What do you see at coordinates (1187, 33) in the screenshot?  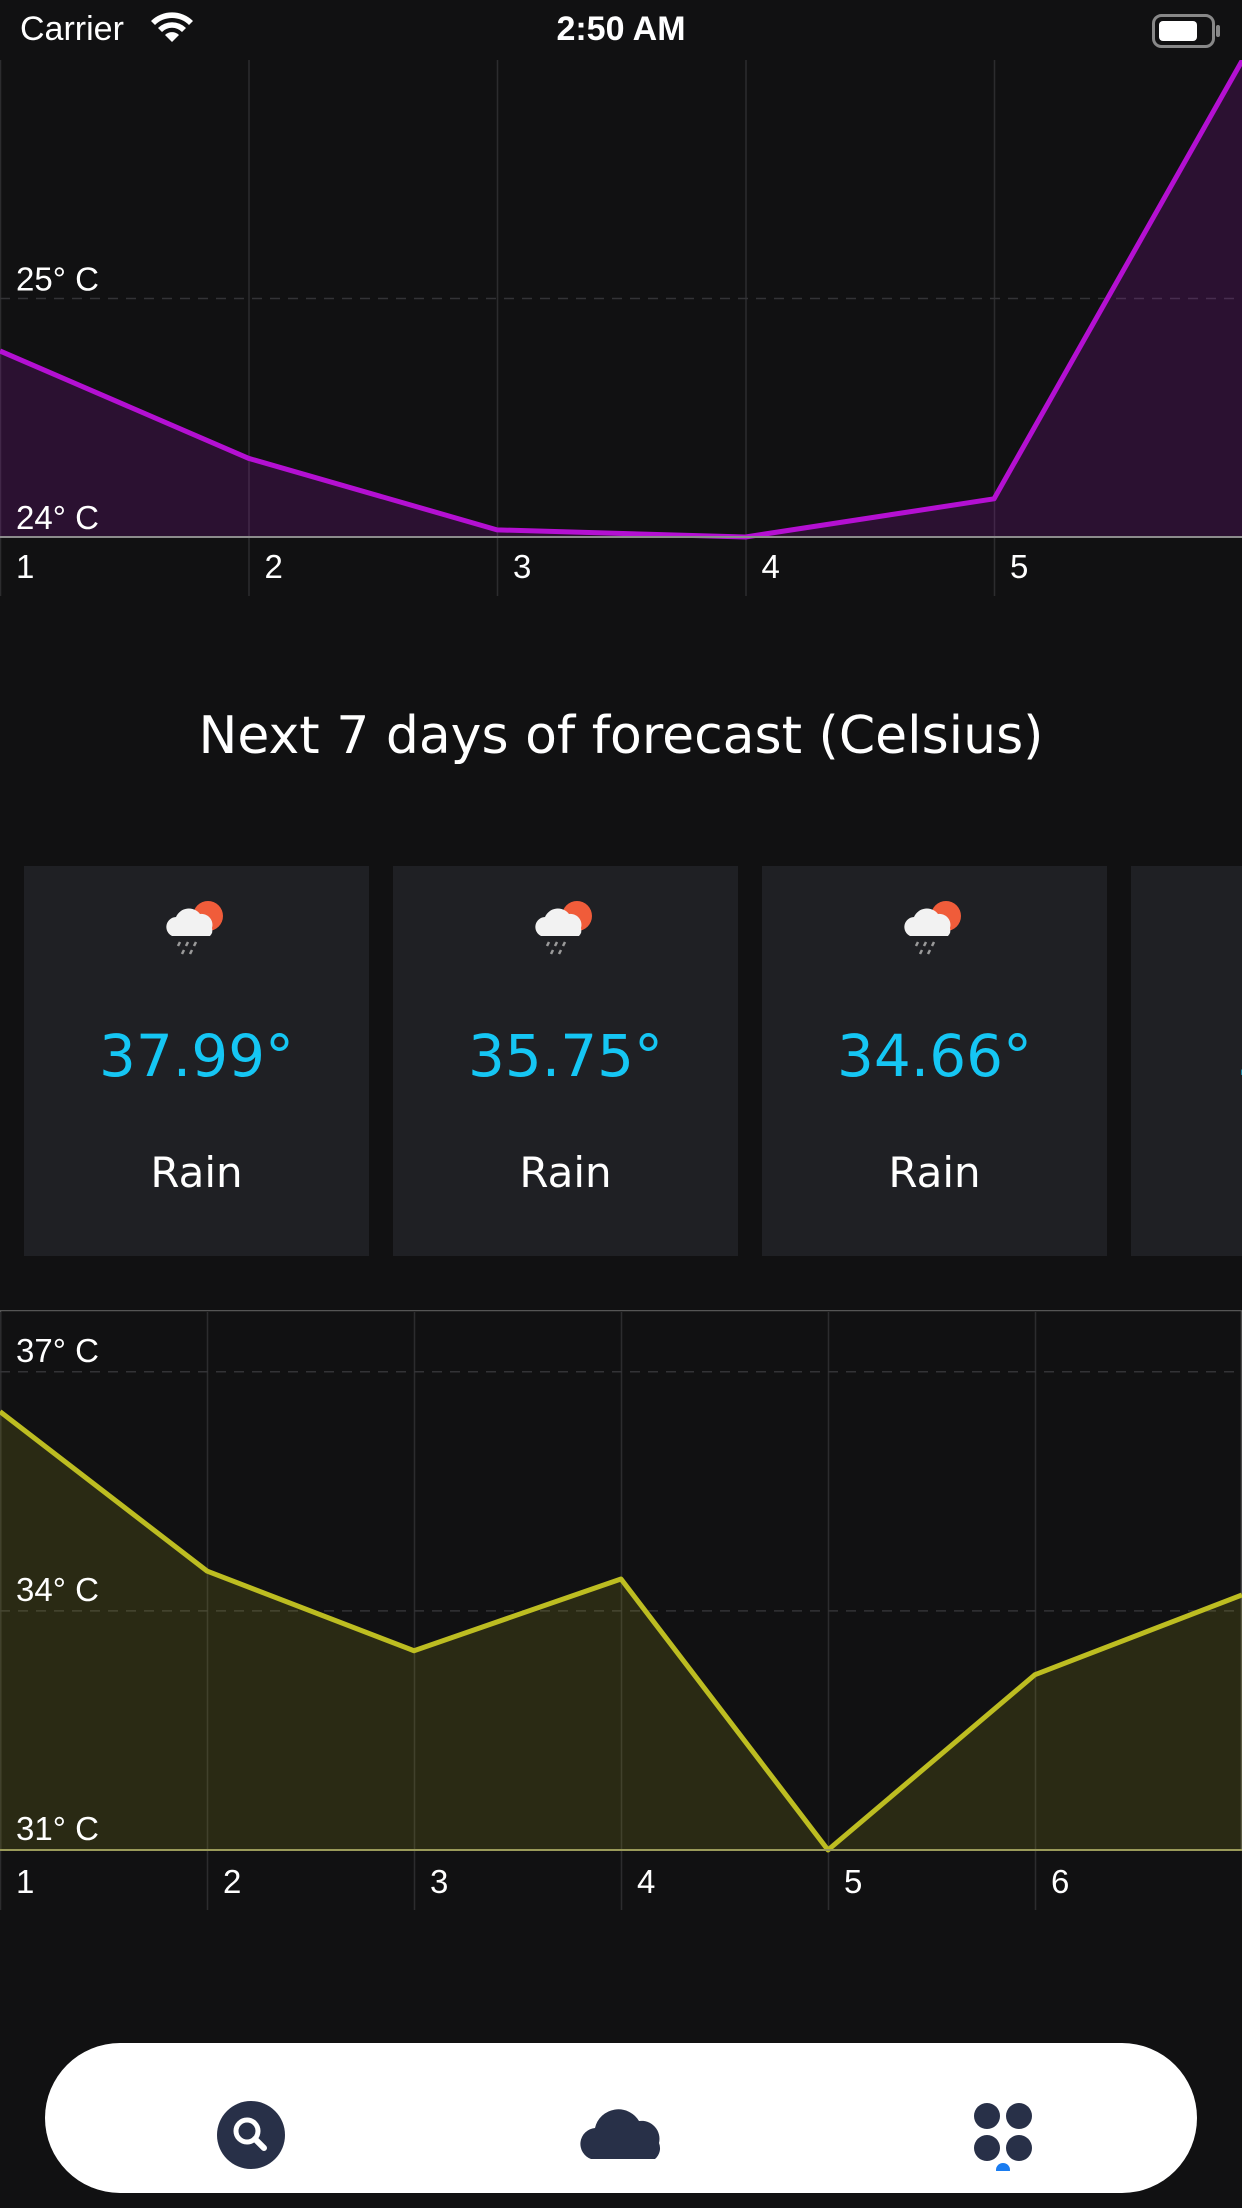 I see `battery-icon` at bounding box center [1187, 33].